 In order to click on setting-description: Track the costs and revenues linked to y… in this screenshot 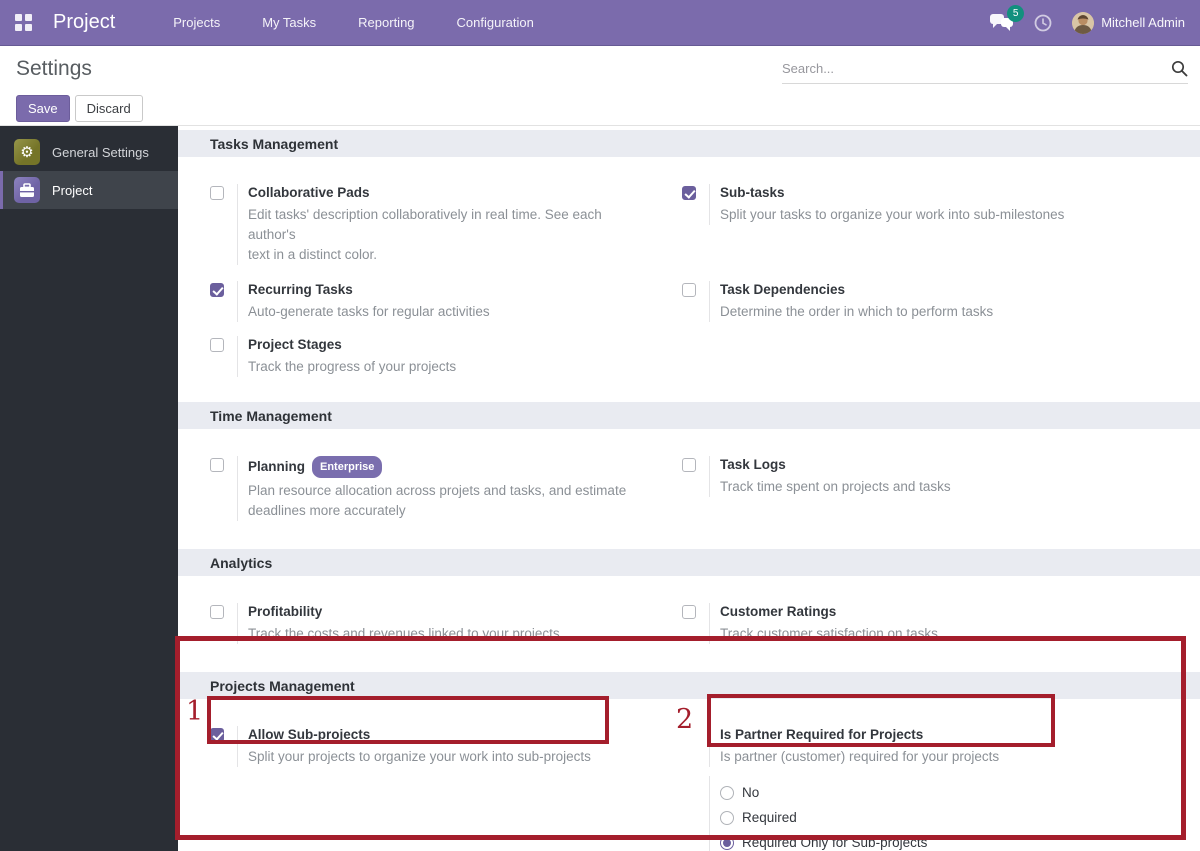, I will do `click(404, 633)`.